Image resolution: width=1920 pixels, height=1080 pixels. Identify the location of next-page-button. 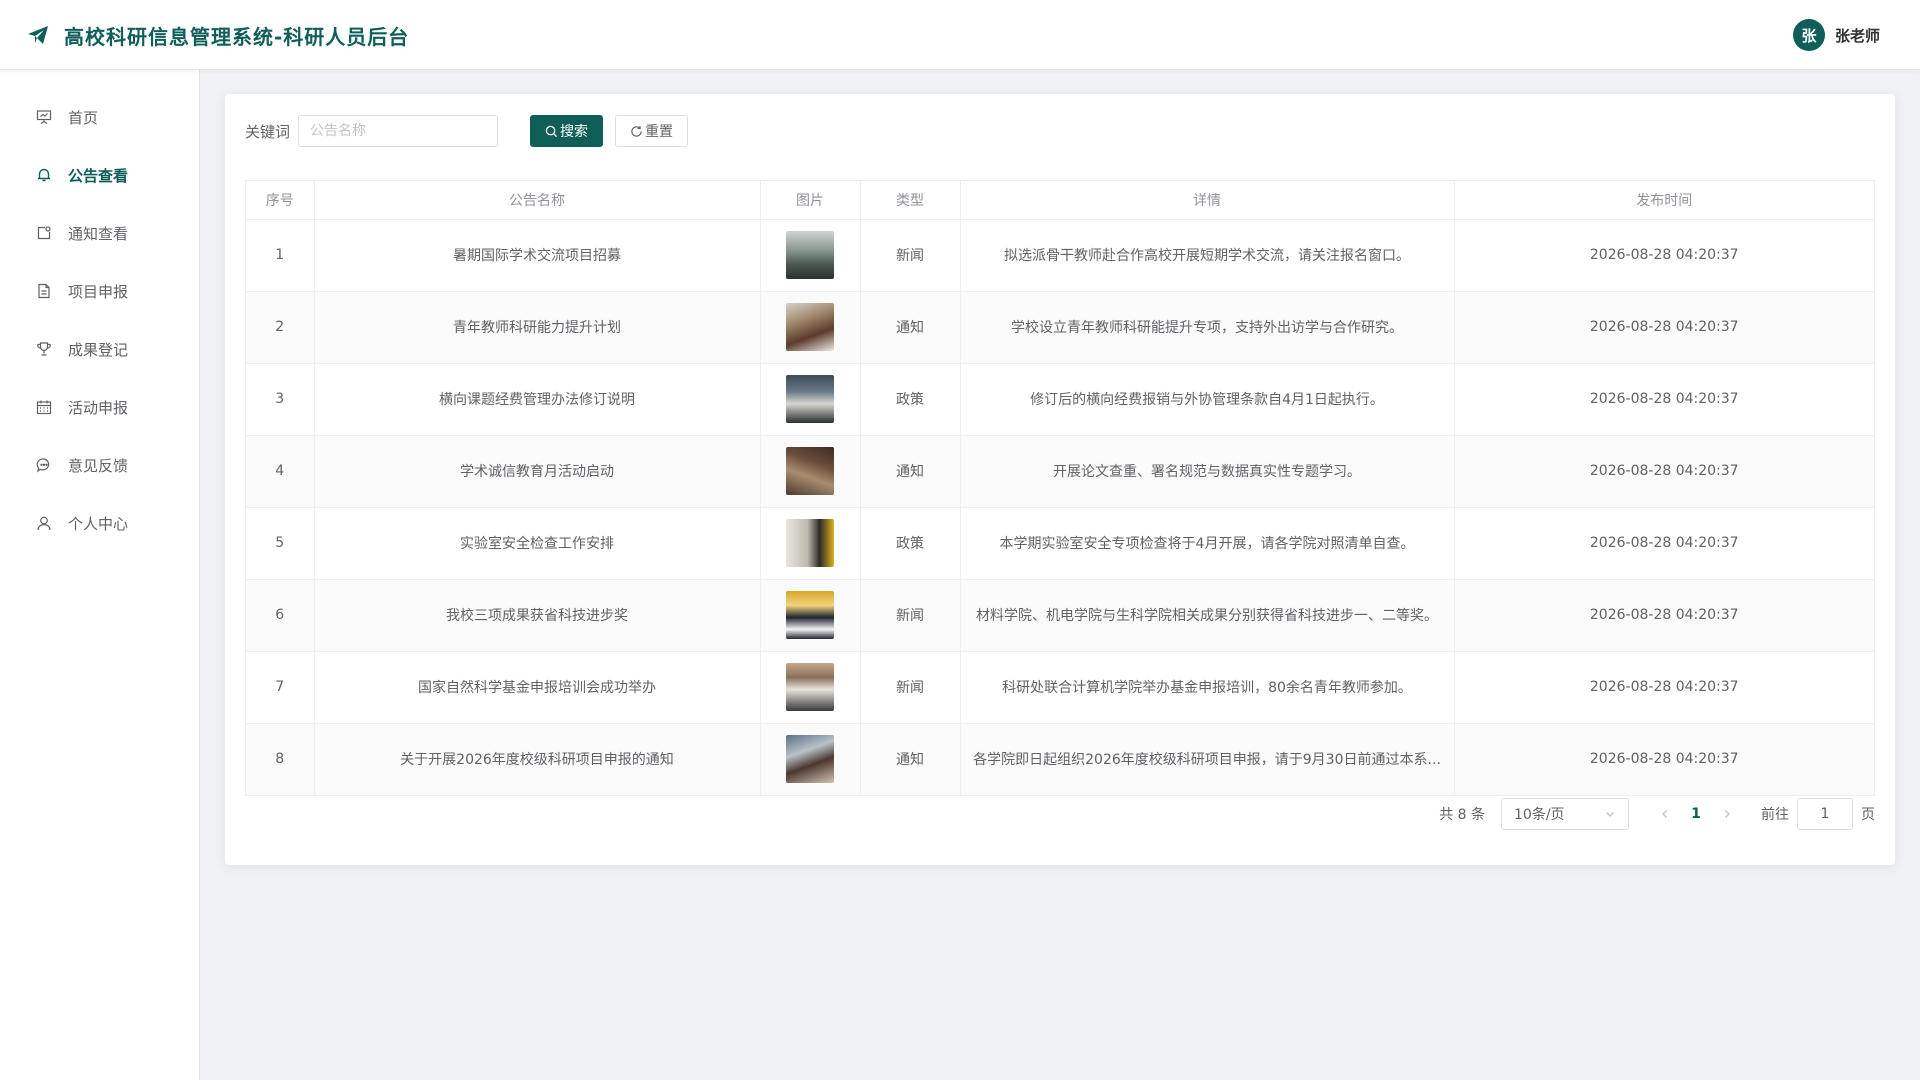
(1727, 814).